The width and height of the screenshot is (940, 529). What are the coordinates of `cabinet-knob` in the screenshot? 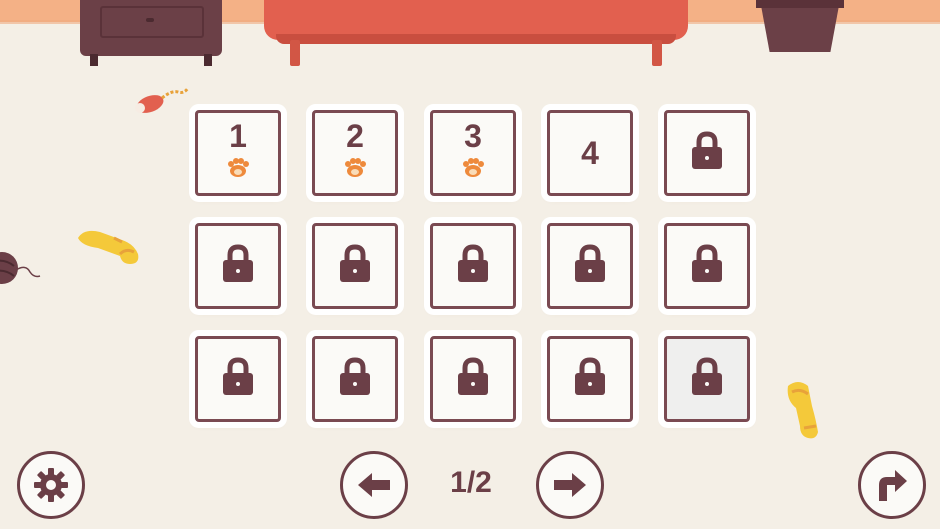 It's located at (150, 20).